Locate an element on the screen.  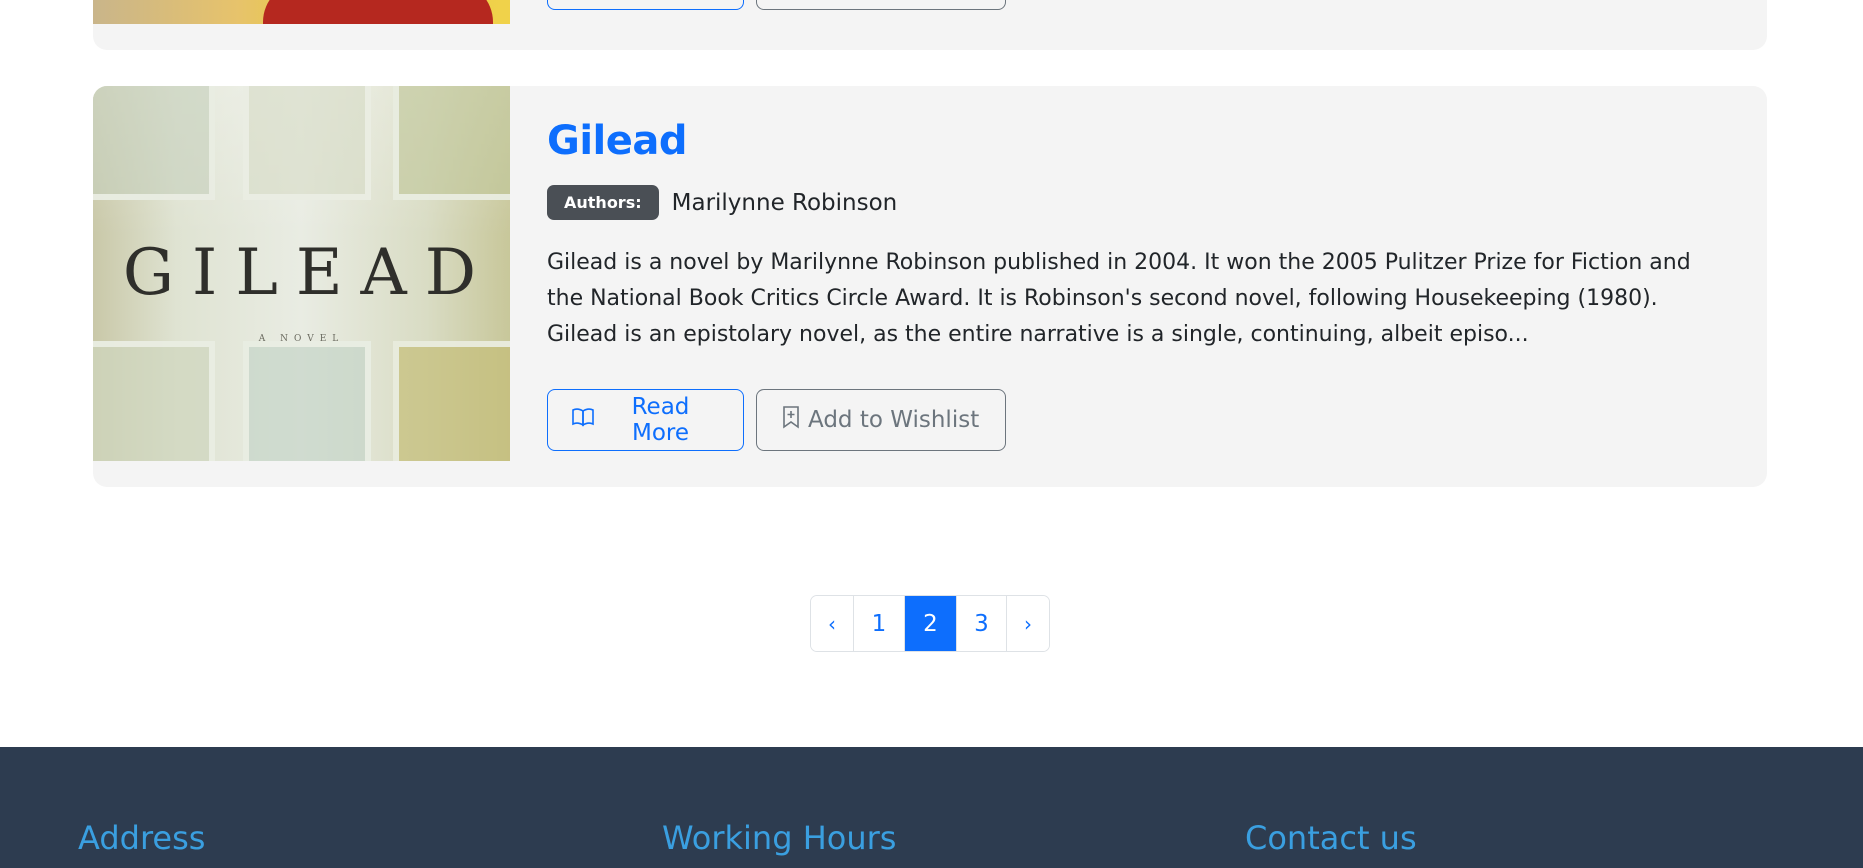
book-open-icon is located at coordinates (583, 420).